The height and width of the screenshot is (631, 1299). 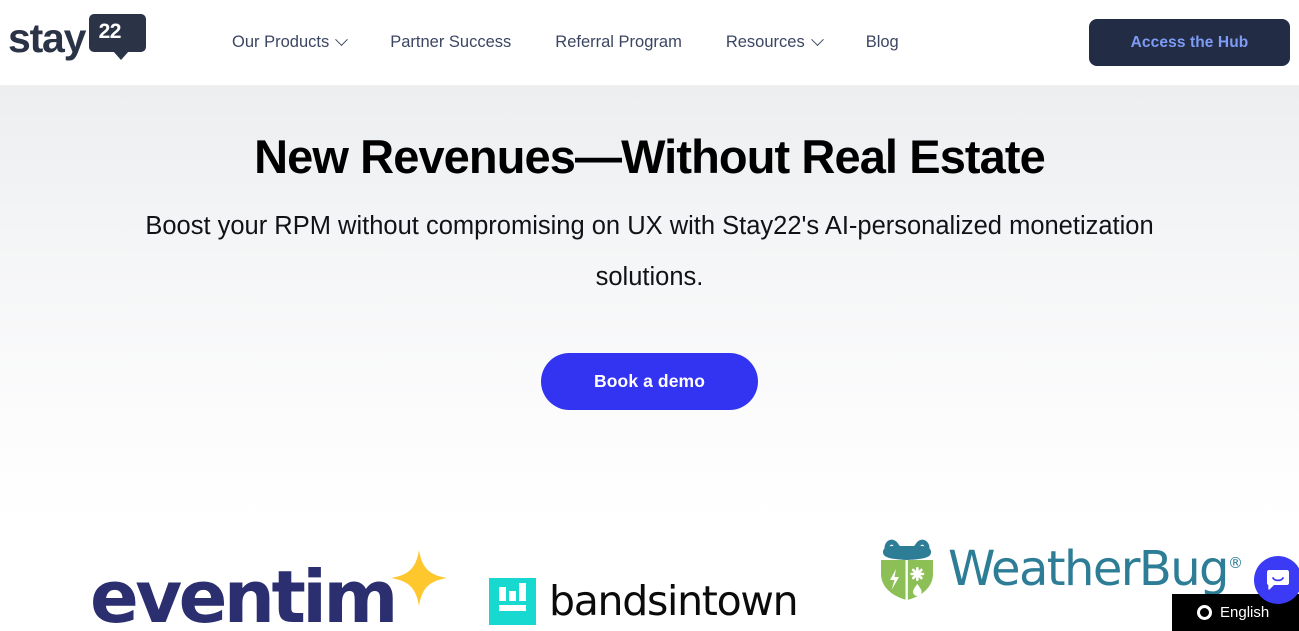 What do you see at coordinates (110, 31) in the screenshot?
I see `logo-badge-number: 22` at bounding box center [110, 31].